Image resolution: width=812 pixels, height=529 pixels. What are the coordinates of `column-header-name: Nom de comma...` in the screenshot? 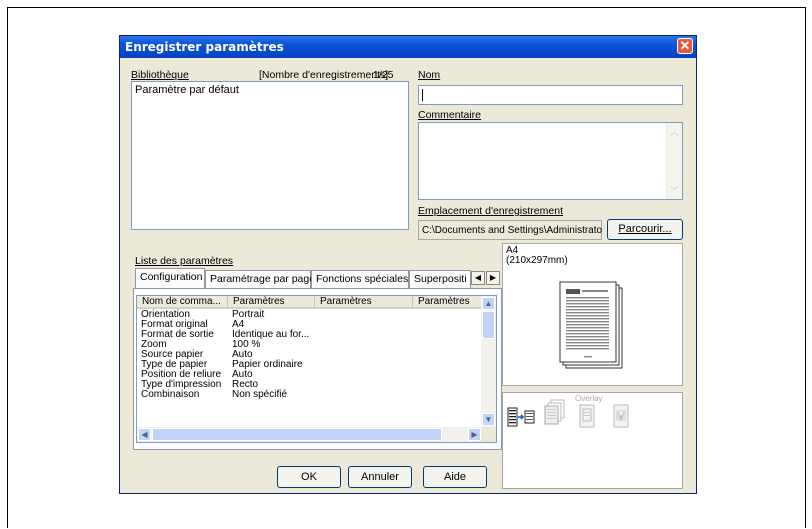 It's located at (182, 302).